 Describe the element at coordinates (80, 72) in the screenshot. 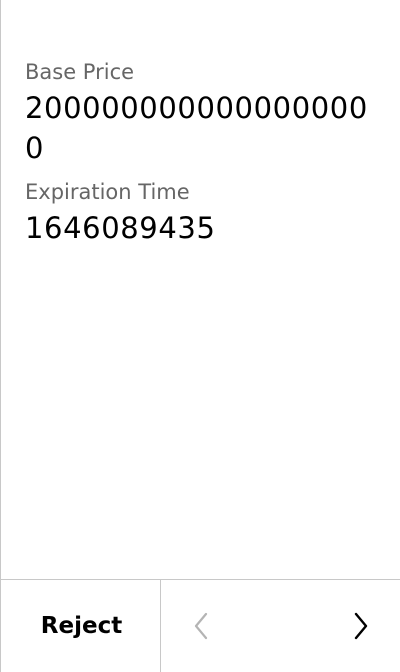

I see `base-price-label: Base Price` at that location.